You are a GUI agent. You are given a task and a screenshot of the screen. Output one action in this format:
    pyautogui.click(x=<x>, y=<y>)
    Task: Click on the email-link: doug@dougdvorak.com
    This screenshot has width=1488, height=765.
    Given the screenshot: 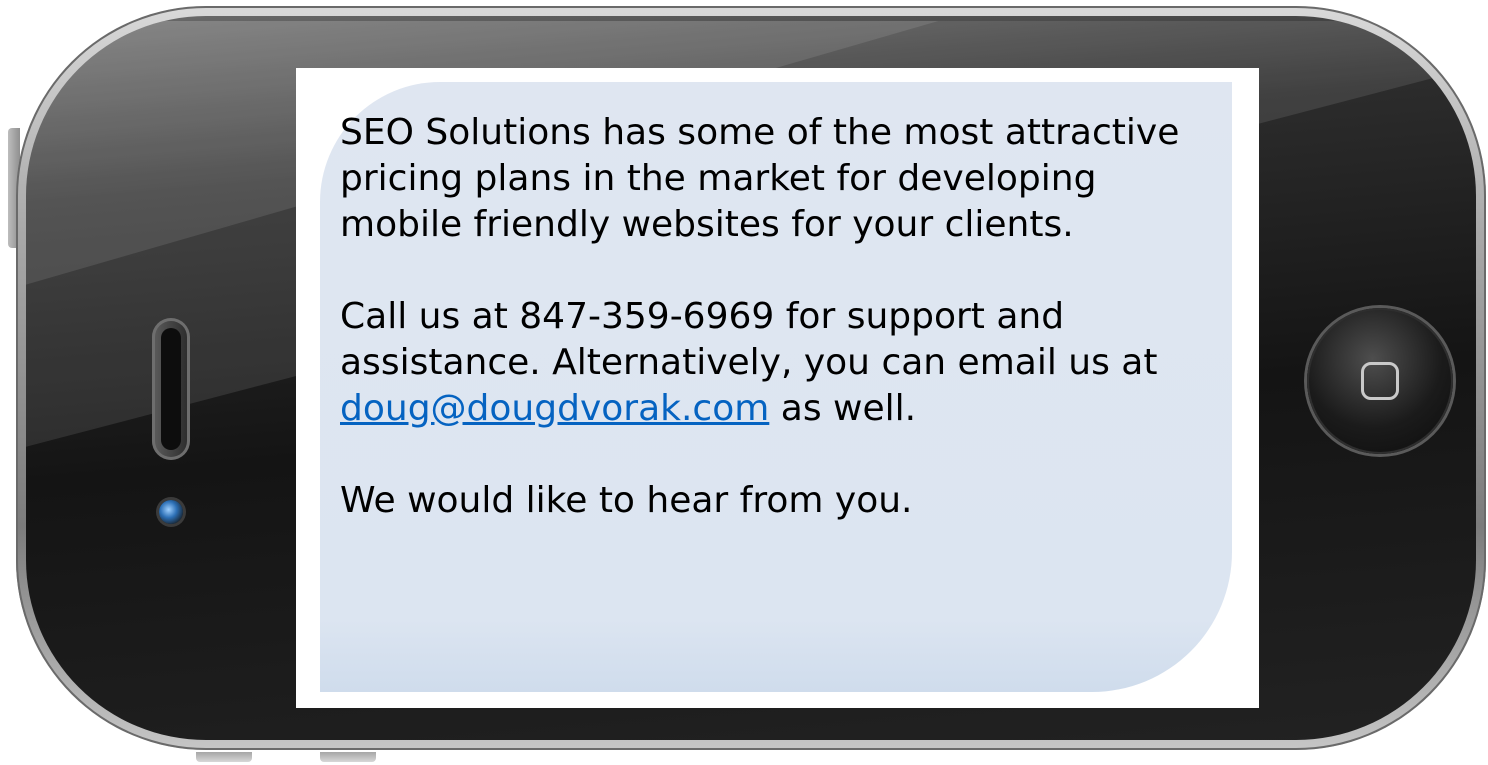 What is the action you would take?
    pyautogui.click(x=554, y=408)
    